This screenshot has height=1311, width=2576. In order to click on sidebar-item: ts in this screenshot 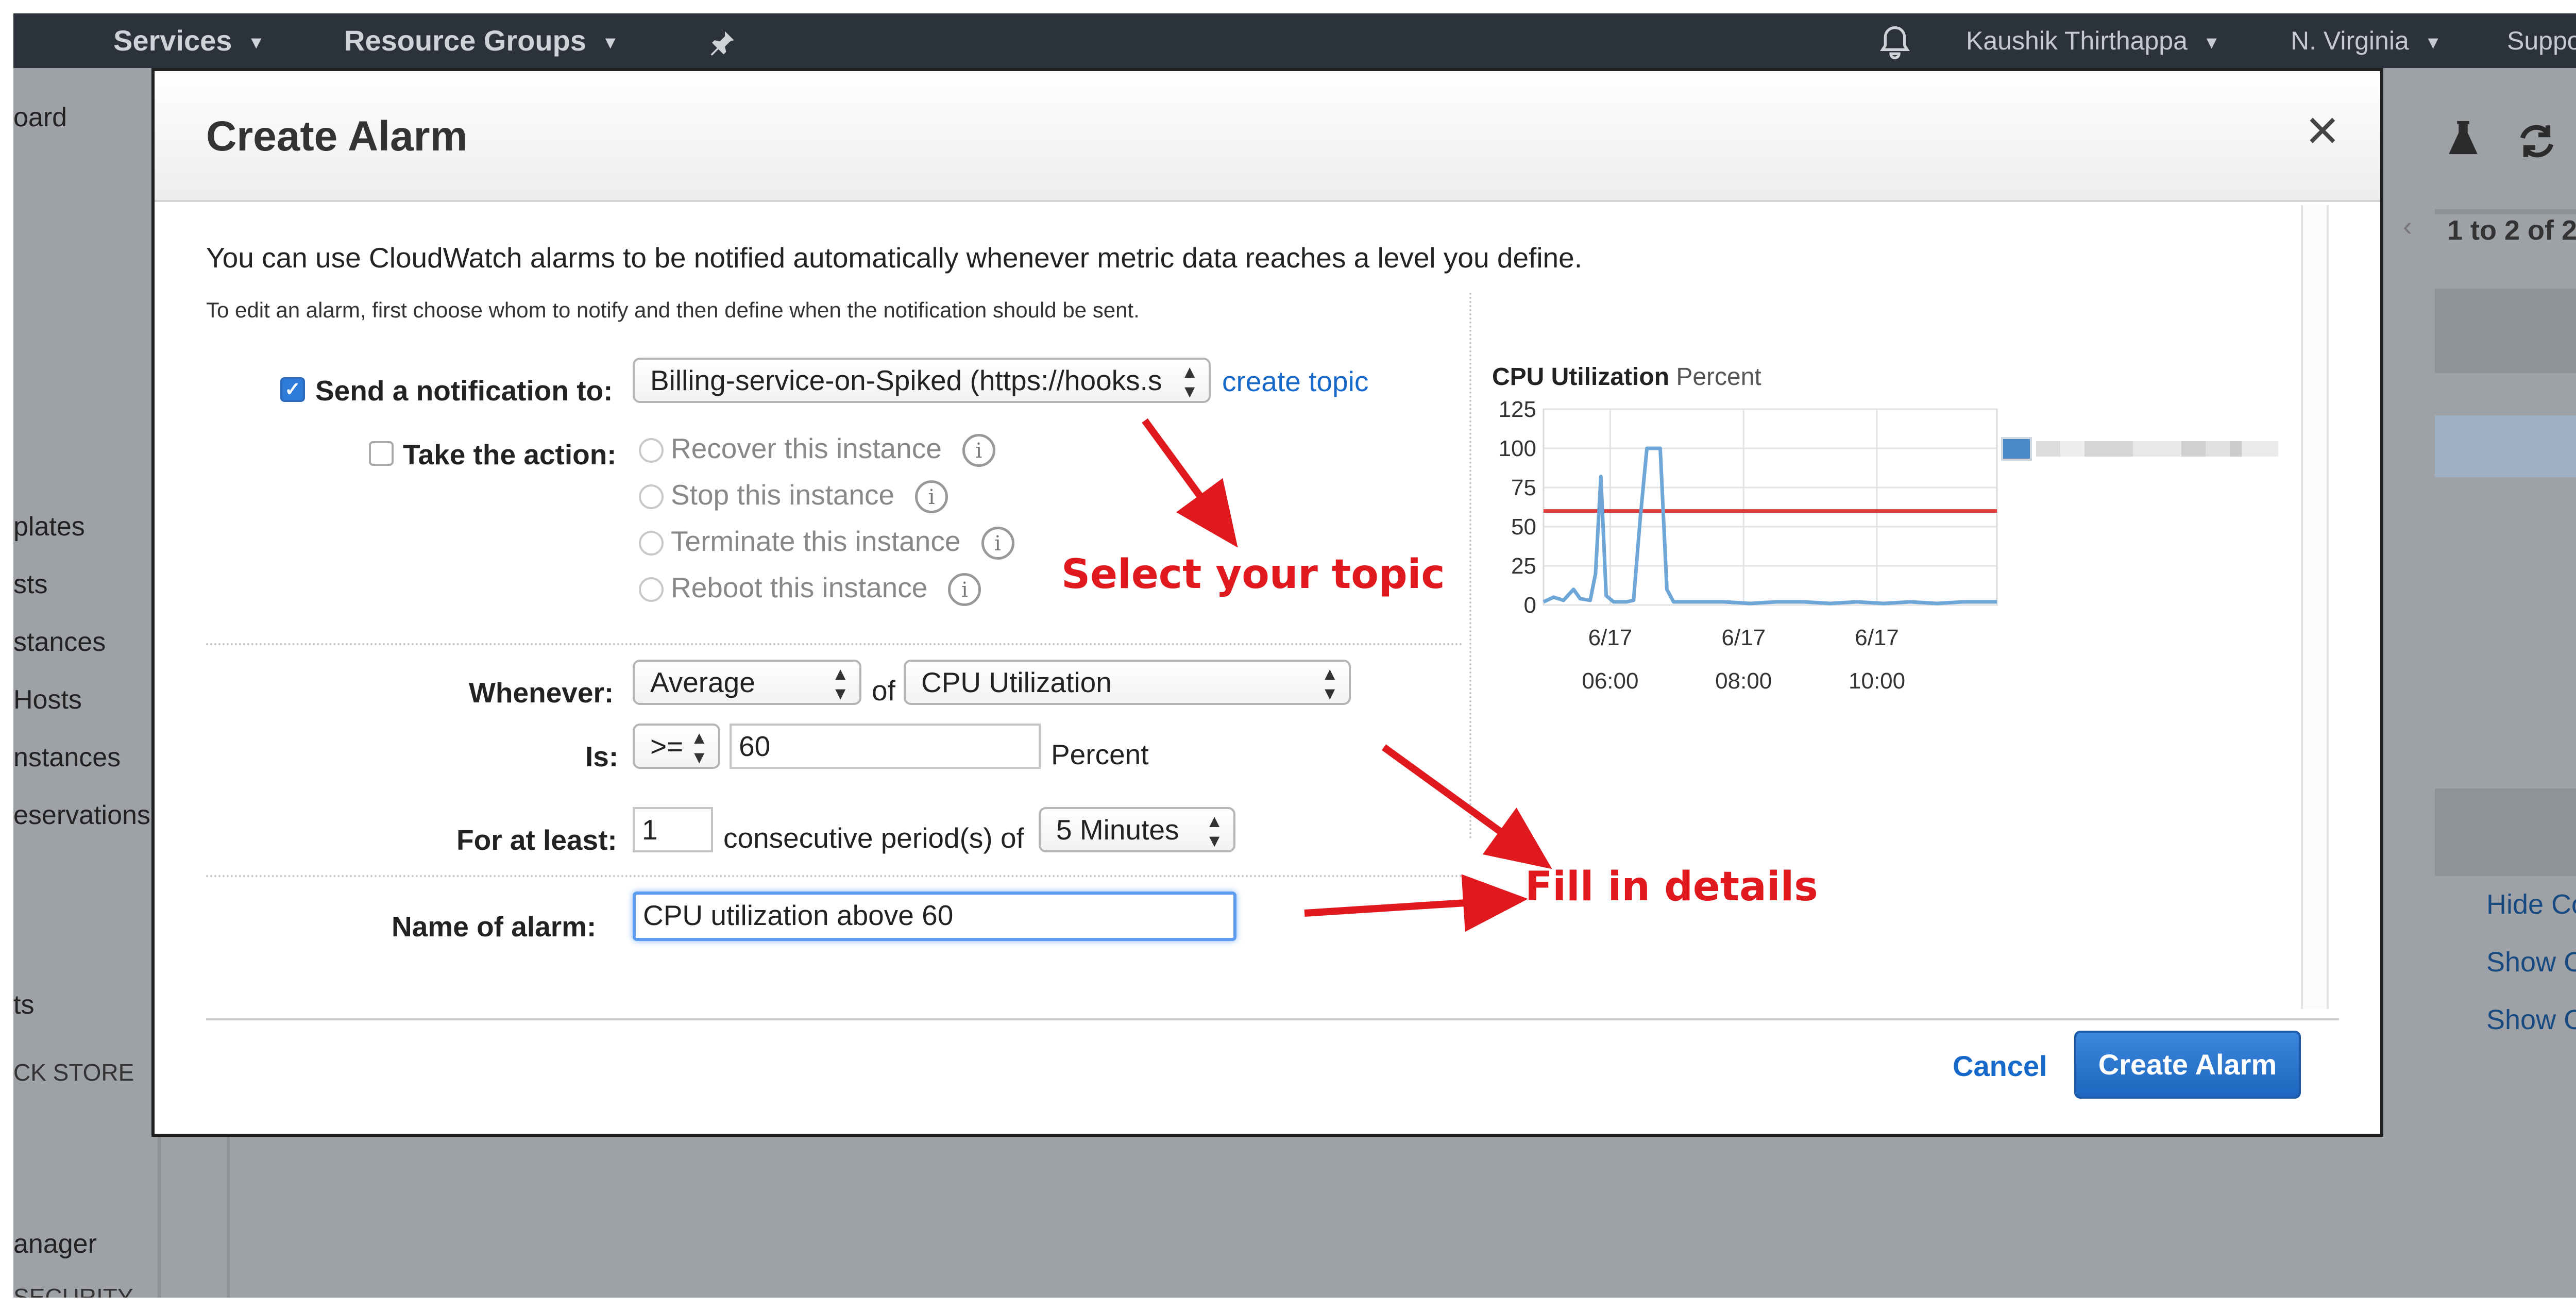, I will do `click(23, 1004)`.